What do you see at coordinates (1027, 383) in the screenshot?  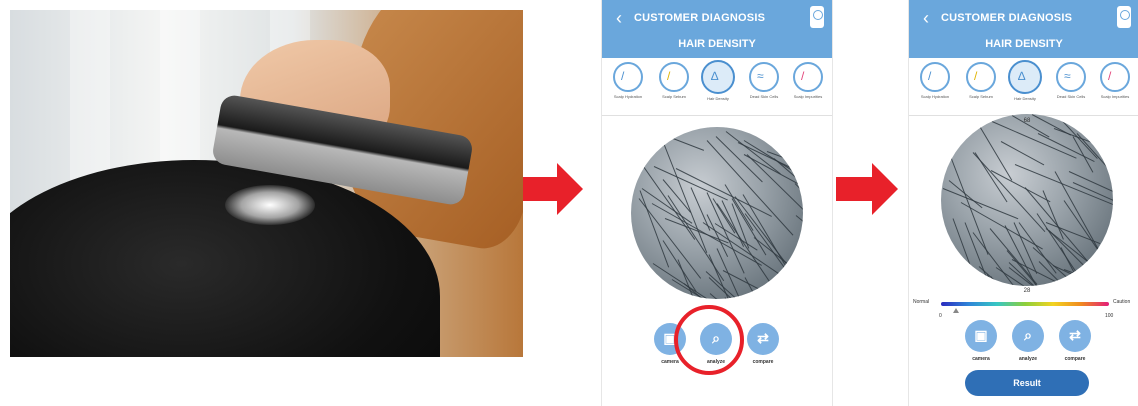 I see `result-button: Result` at bounding box center [1027, 383].